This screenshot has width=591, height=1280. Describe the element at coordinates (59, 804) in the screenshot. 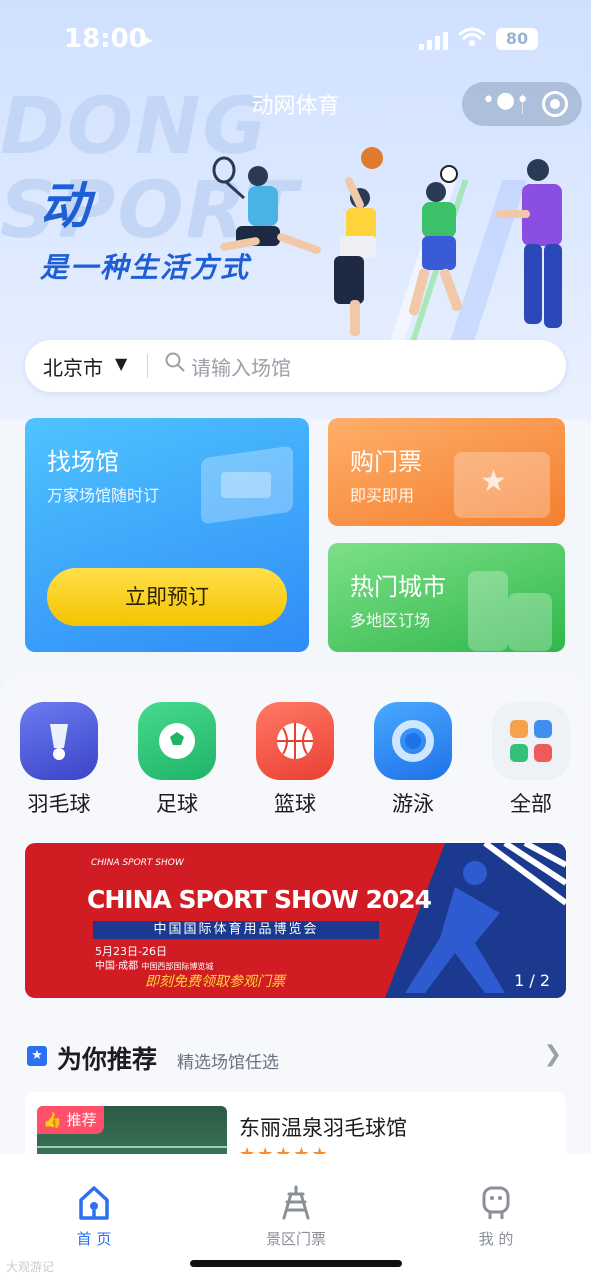

I see `category-label: 羽毛球` at that location.